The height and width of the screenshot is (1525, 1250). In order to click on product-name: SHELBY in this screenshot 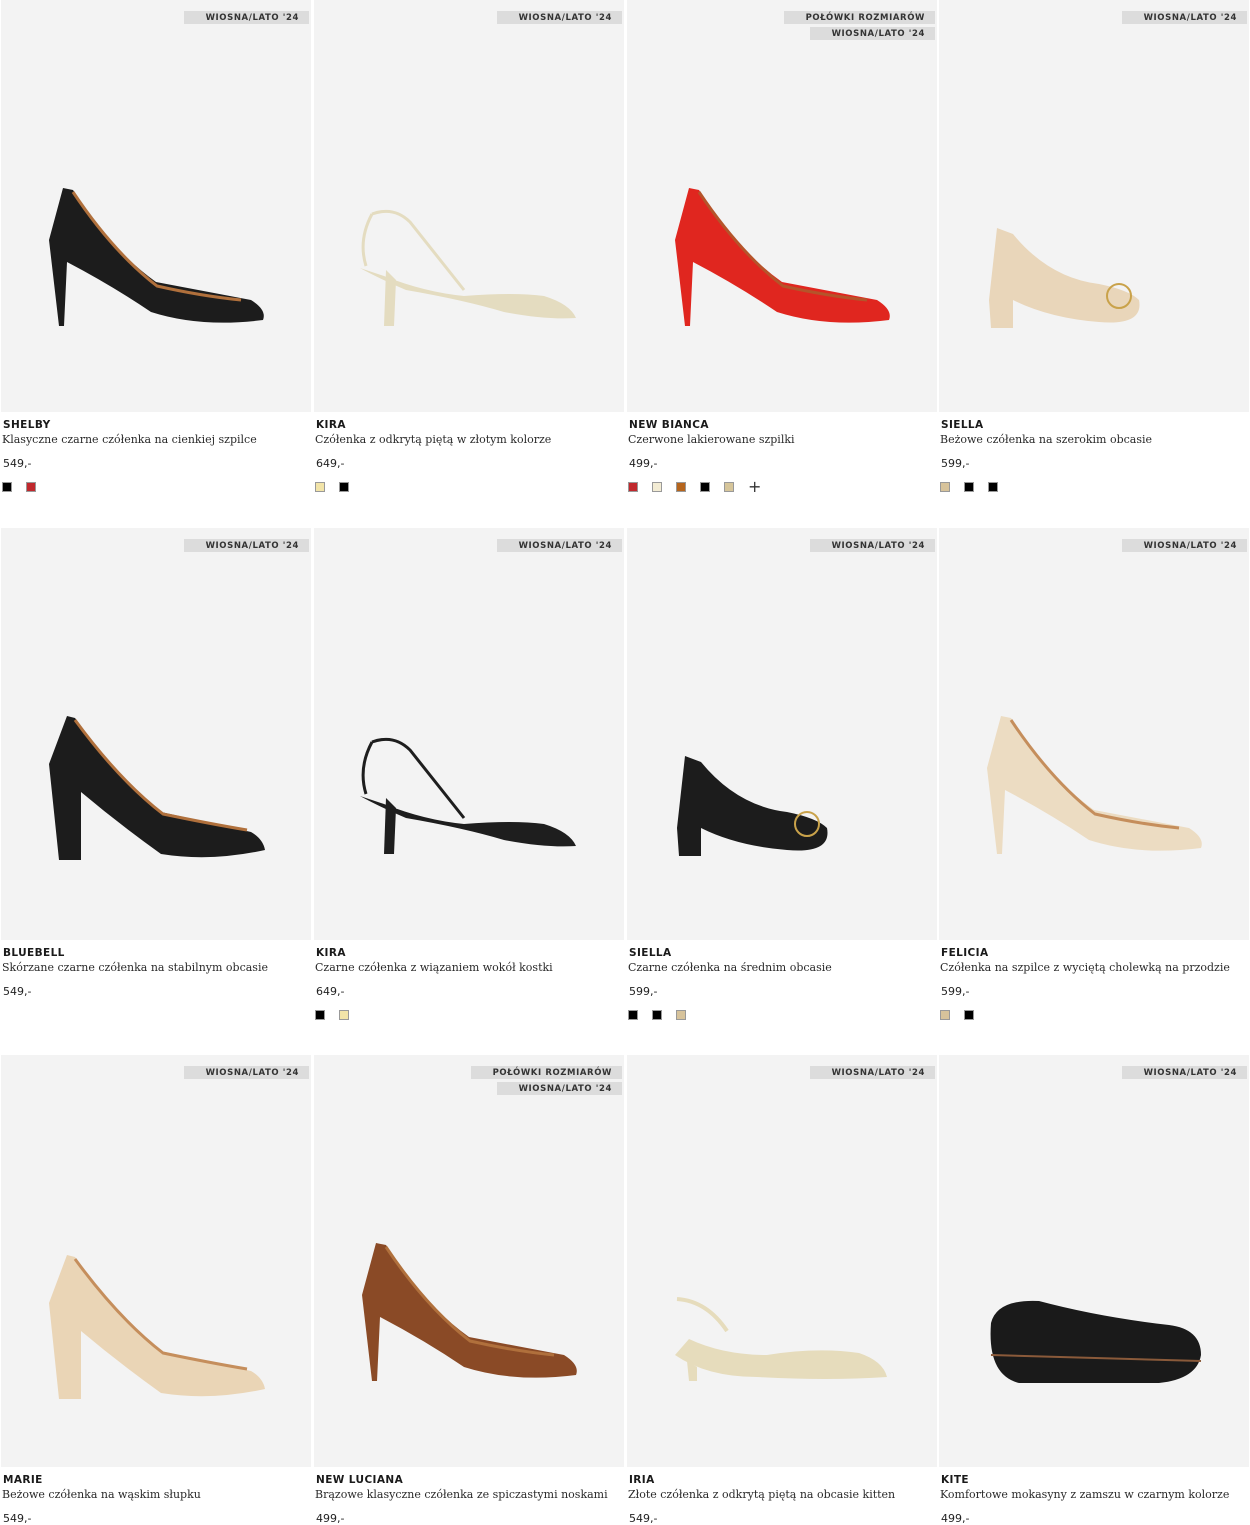, I will do `click(27, 425)`.